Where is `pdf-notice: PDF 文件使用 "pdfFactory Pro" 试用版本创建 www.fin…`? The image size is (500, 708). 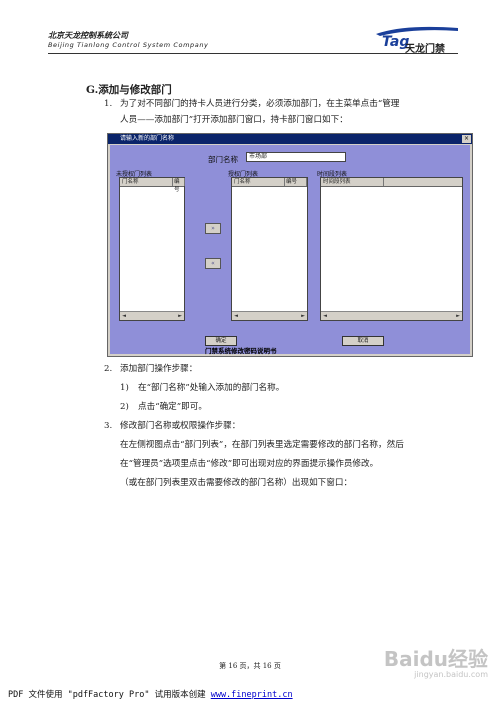 pdf-notice: PDF 文件使用 "pdfFactory Pro" 试用版本创建 www.fin… is located at coordinates (150, 694).